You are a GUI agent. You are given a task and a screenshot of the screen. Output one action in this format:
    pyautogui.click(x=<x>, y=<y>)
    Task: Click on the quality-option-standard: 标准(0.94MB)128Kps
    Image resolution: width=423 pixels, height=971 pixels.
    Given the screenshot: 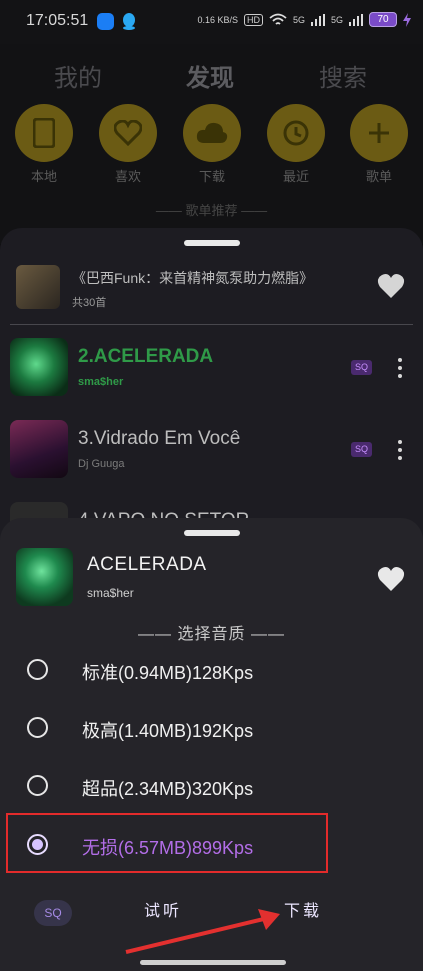 What is the action you would take?
    pyautogui.click(x=211, y=671)
    